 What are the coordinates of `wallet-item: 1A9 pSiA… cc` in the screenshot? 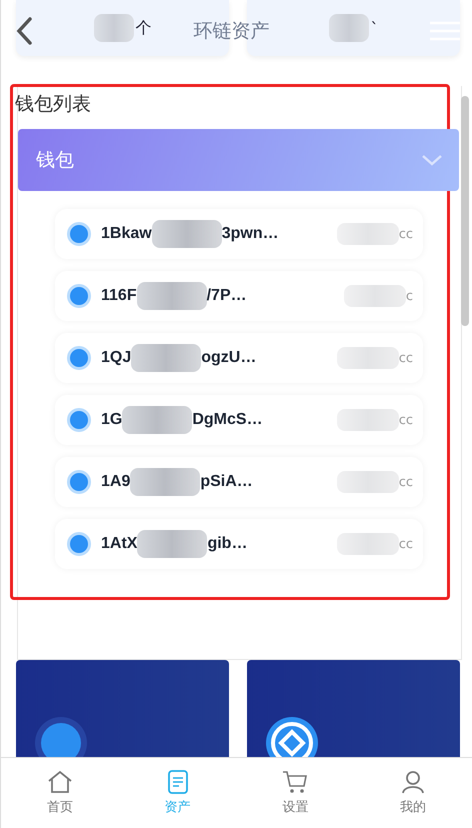 It's located at (239, 482).